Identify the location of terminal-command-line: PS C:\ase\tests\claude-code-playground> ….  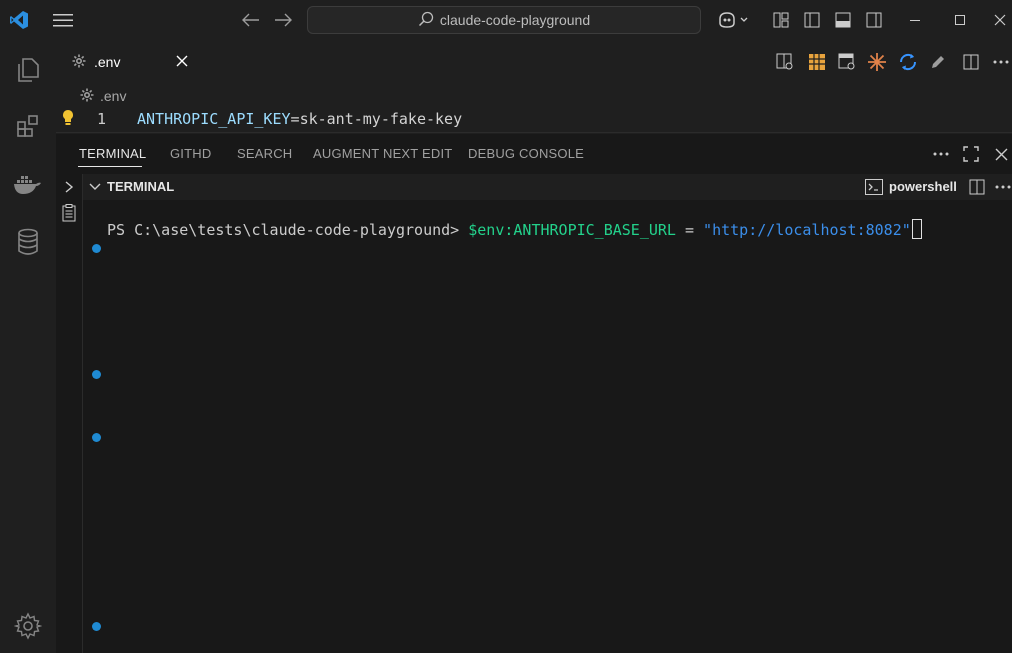
(514, 229).